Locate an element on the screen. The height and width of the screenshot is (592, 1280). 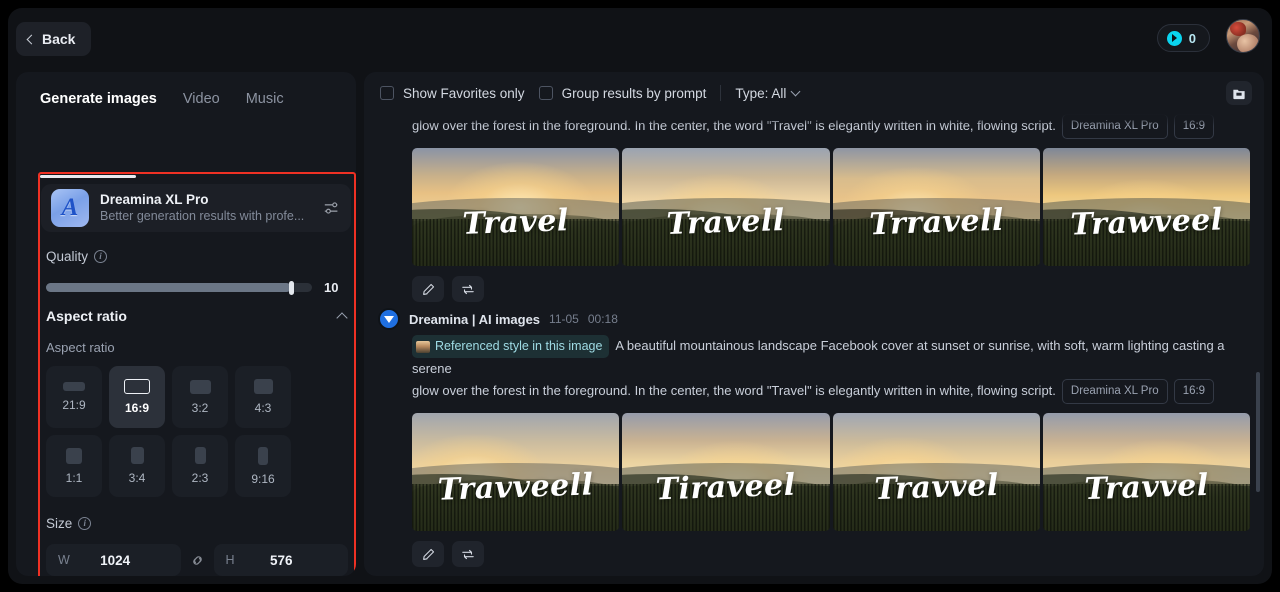
sliders-icon is located at coordinates (332, 208).